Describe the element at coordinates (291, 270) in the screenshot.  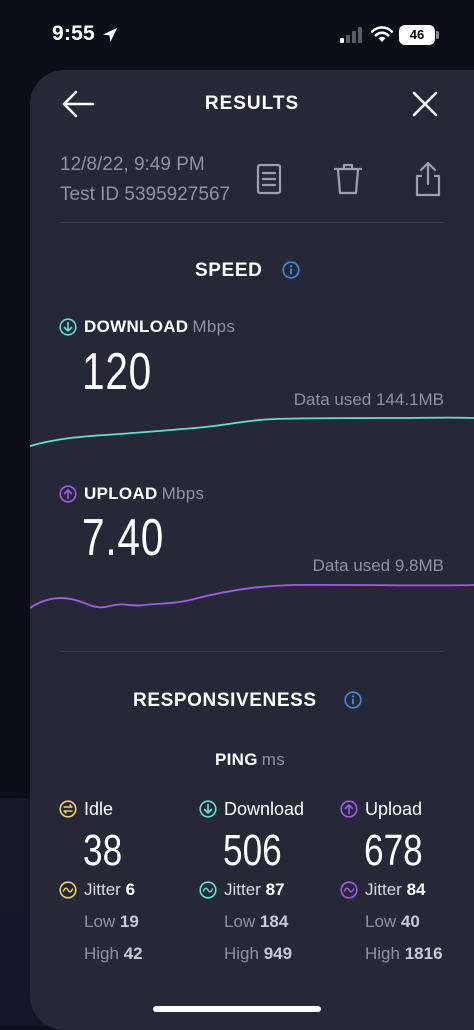
I see `speed-info-icon` at that location.